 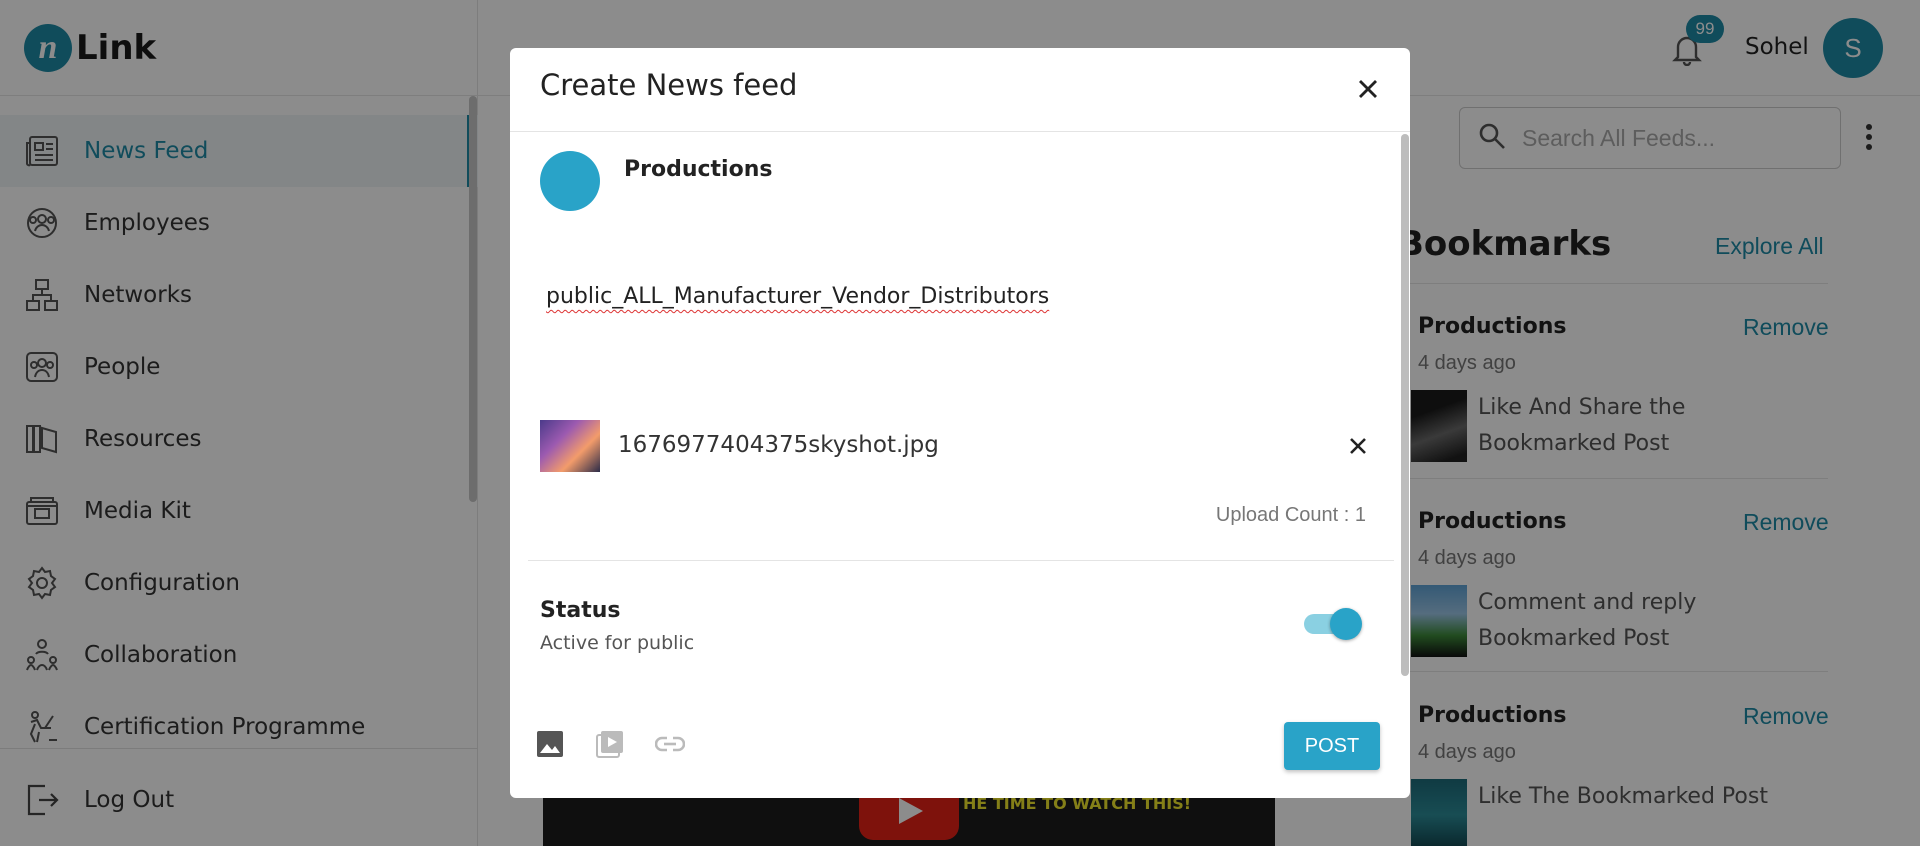 I want to click on close-icon, so click(x=1368, y=89).